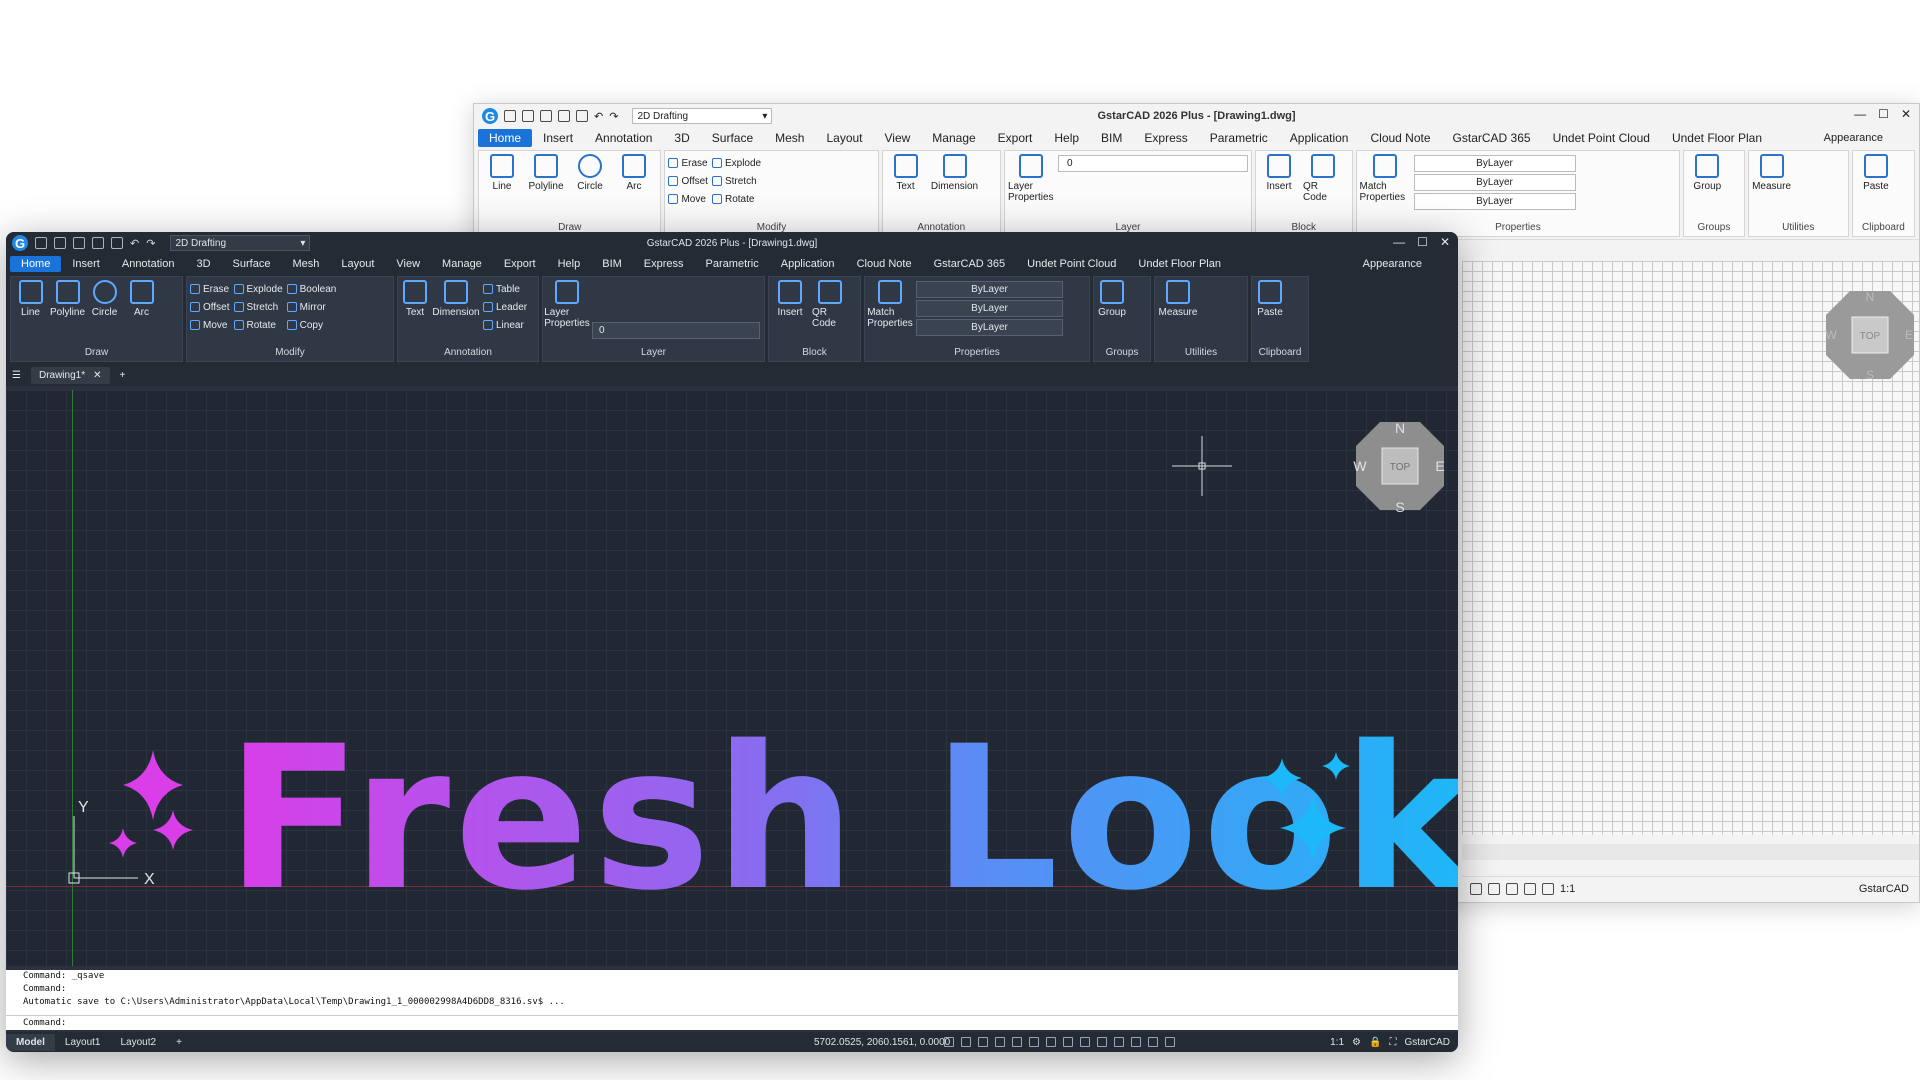 The image size is (1920, 1080). What do you see at coordinates (598, 116) in the screenshot?
I see `undo-icon: ↶` at bounding box center [598, 116].